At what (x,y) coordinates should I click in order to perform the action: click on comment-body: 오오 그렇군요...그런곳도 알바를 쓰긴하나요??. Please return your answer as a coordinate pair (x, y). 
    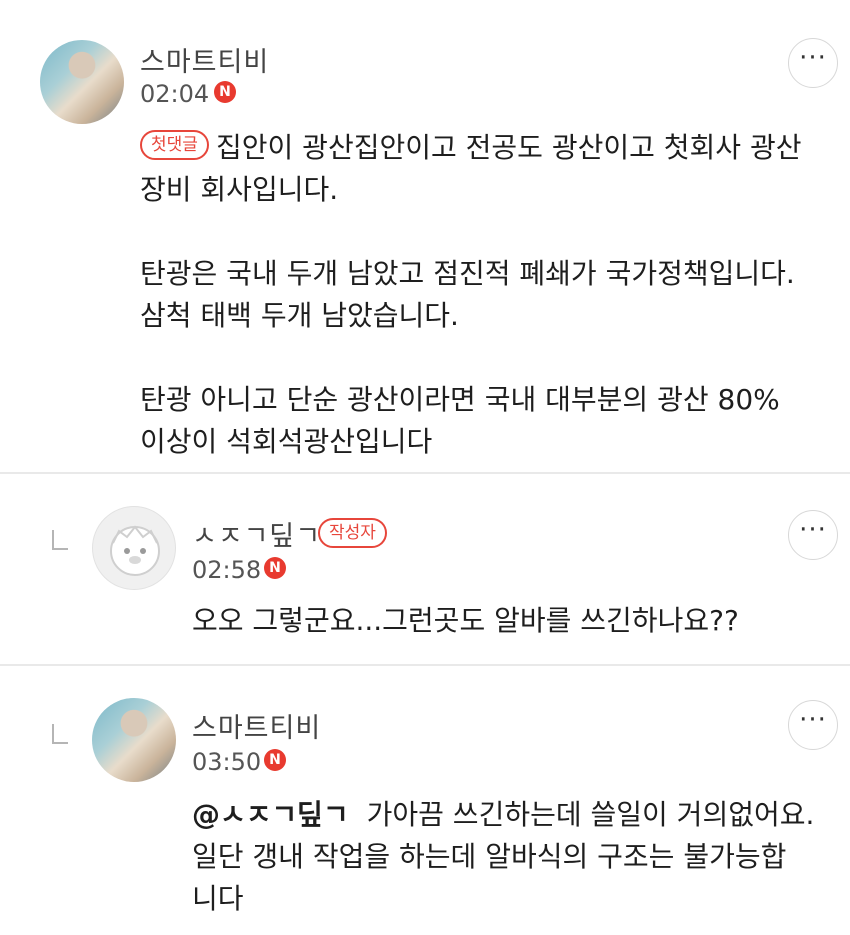
    Looking at the image, I should click on (465, 621).